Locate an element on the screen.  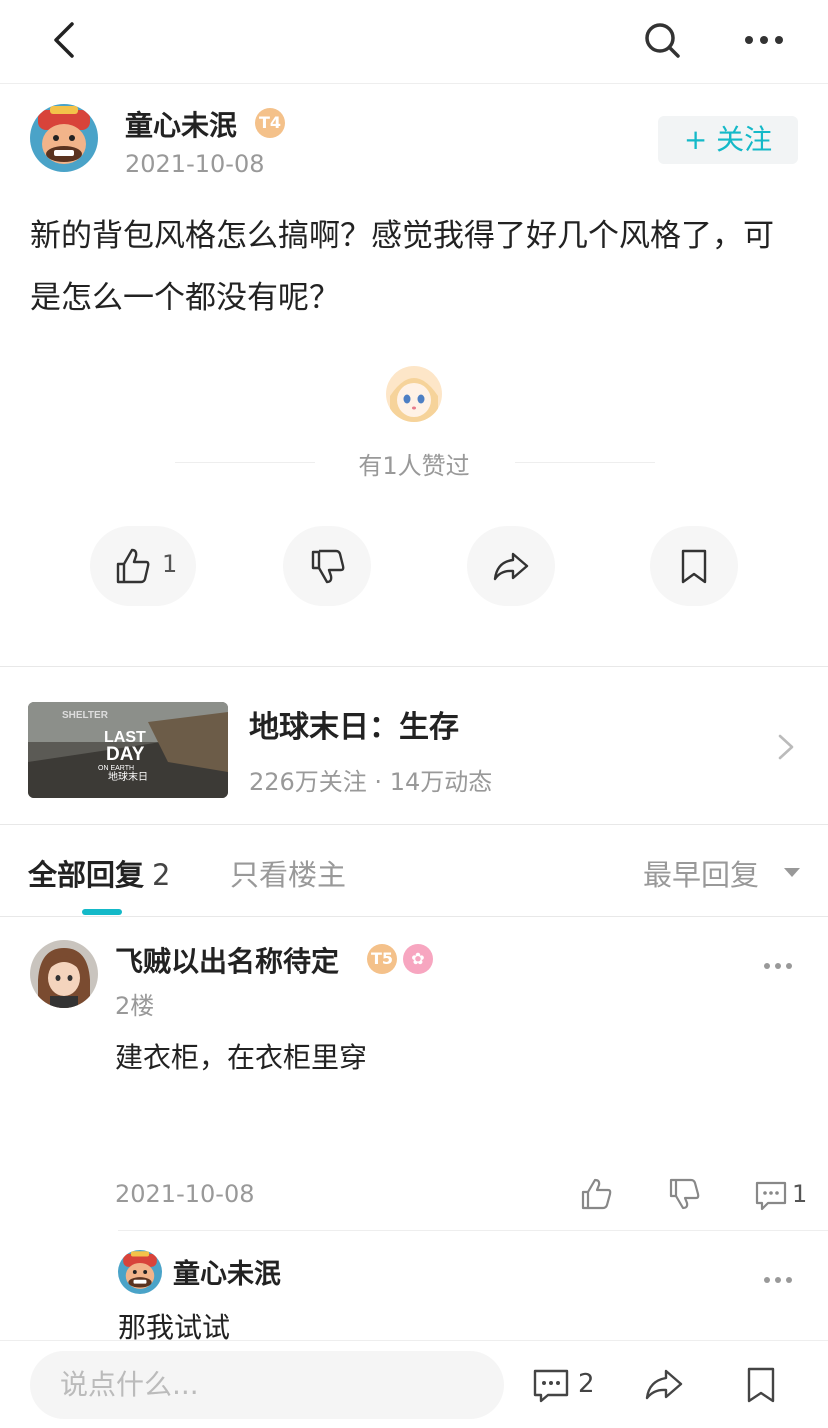
caret-down-icon is located at coordinates (792, 872).